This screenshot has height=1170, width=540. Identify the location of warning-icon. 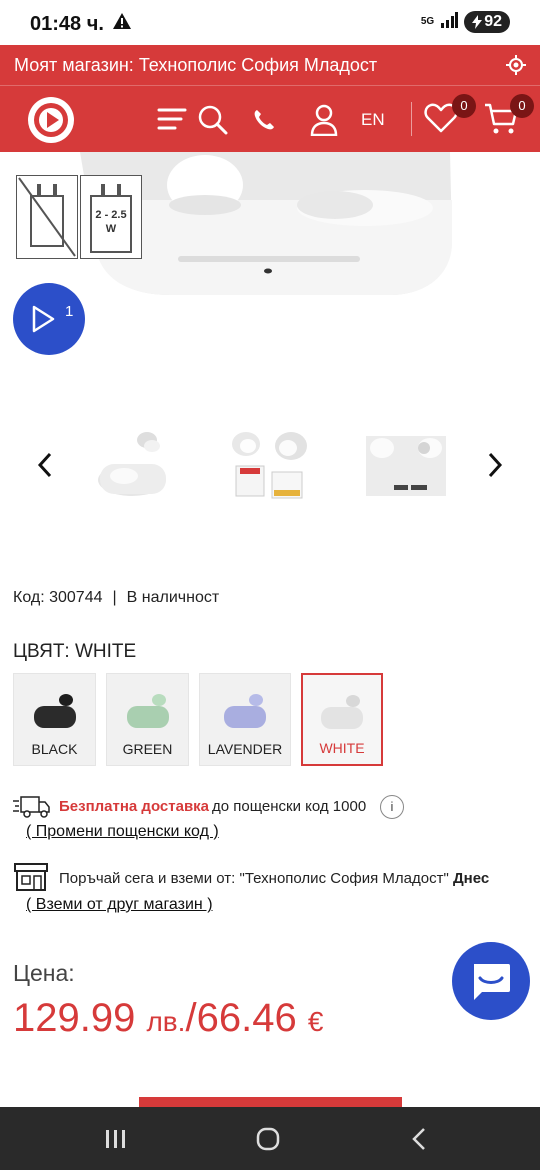
(122, 23).